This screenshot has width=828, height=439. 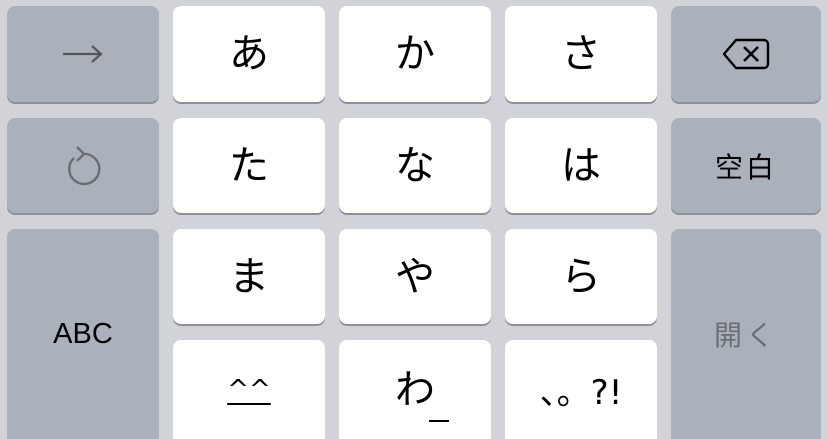 I want to click on key-ya: や, so click(x=415, y=276).